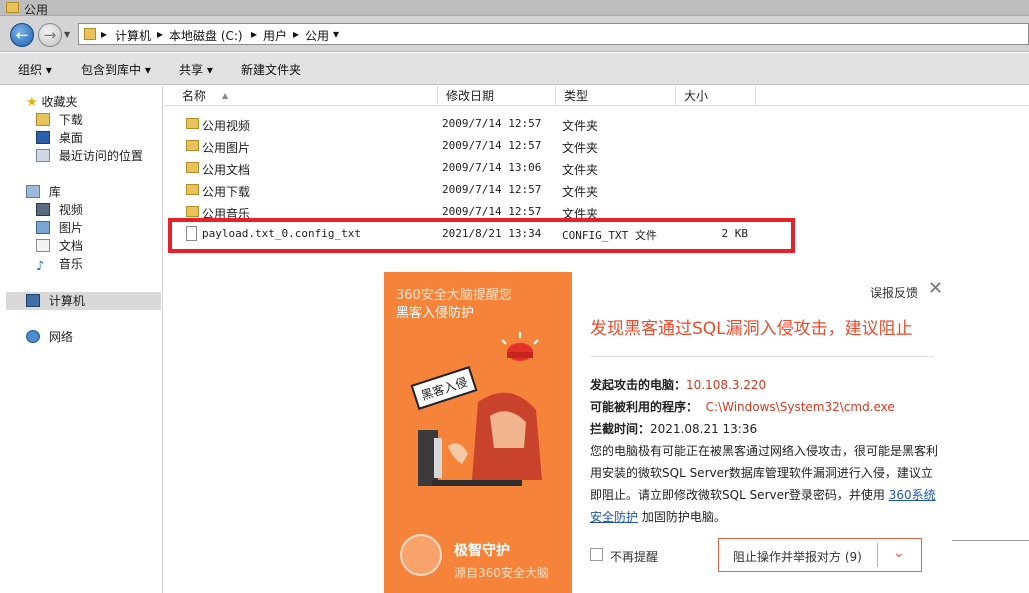 This screenshot has height=593, width=1029. Describe the element at coordinates (634, 556) in the screenshot. I see `no-remind-label: 不再提醒` at that location.